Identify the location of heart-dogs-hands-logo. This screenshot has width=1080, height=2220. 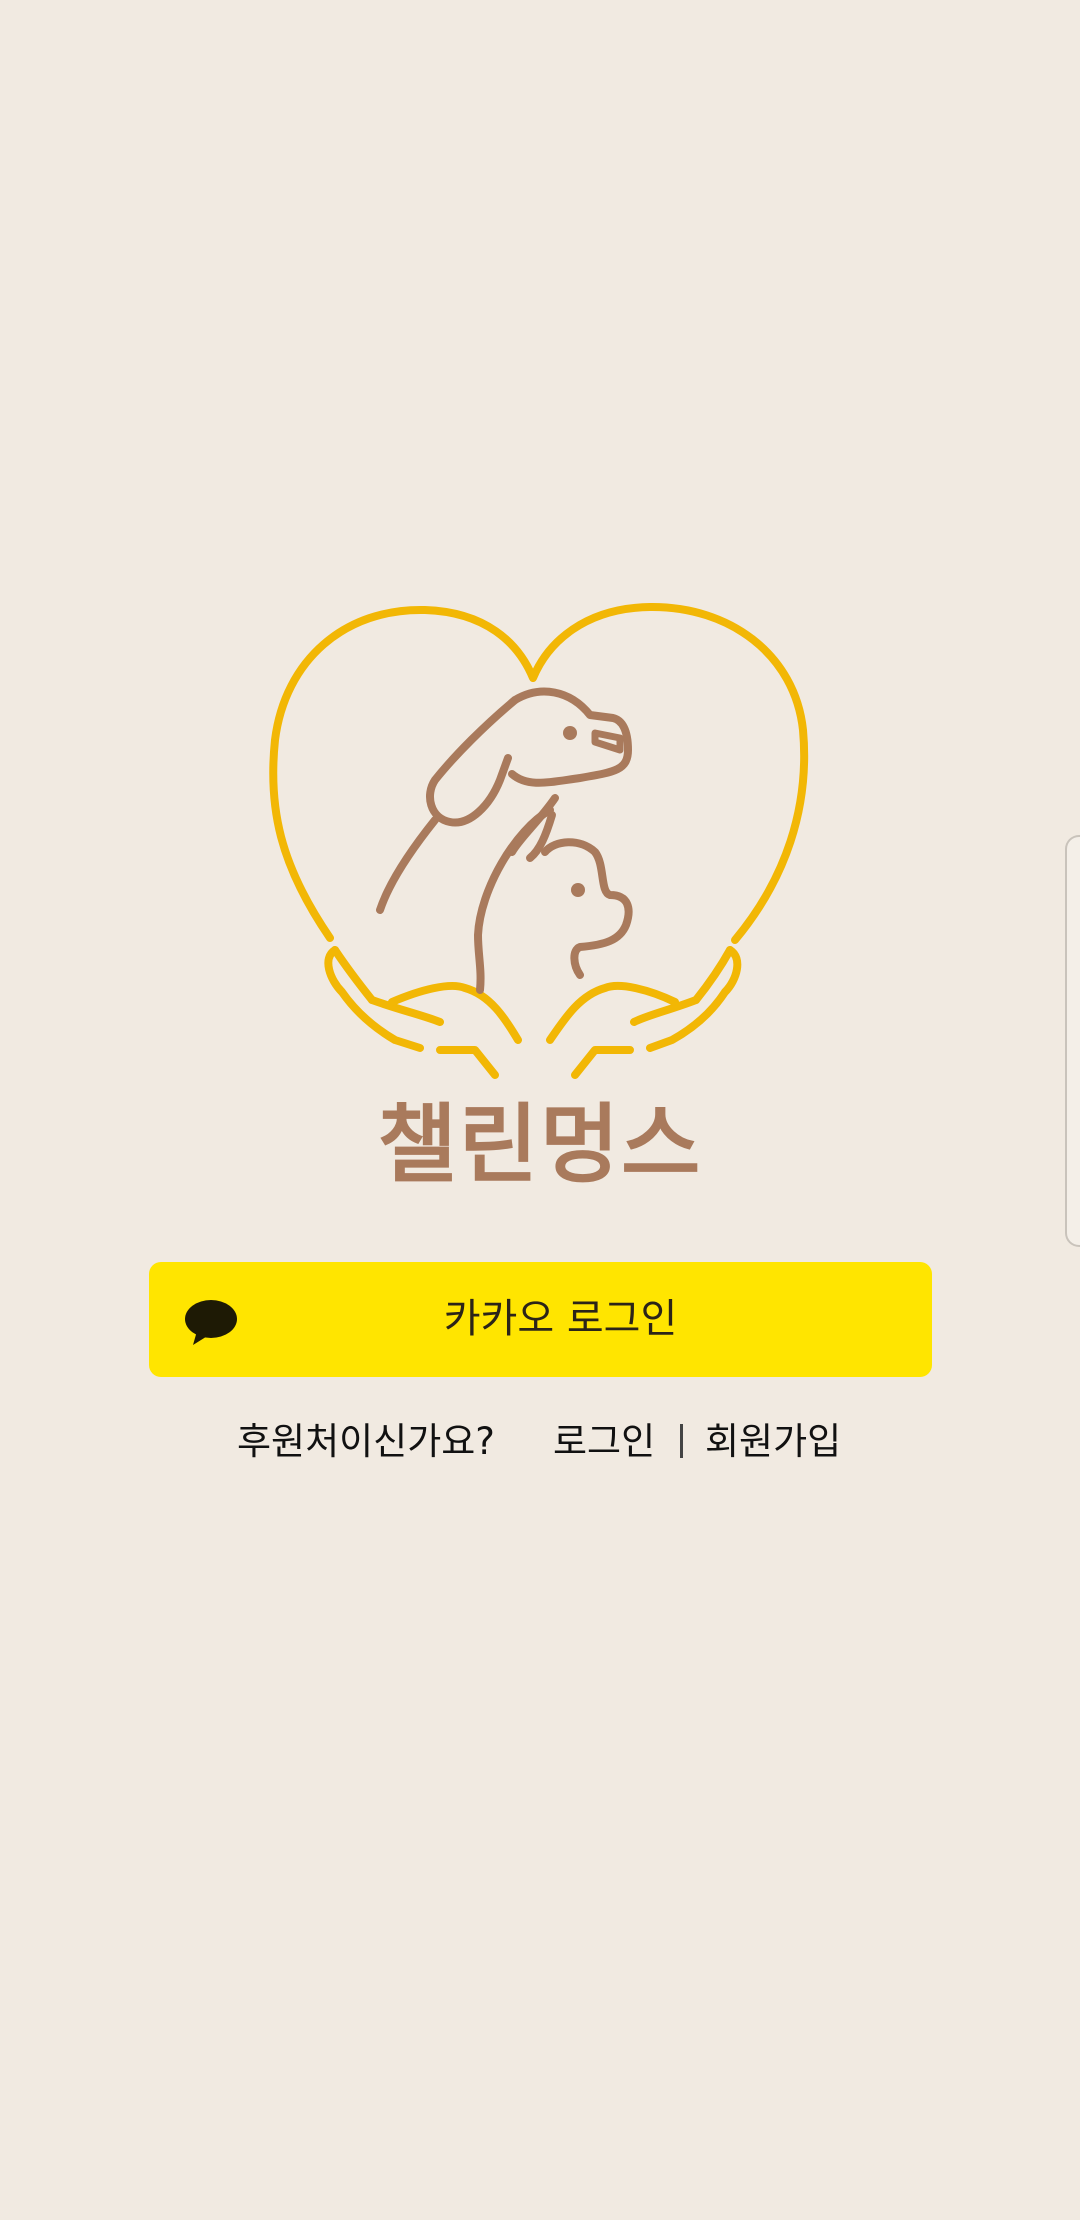
(539, 840).